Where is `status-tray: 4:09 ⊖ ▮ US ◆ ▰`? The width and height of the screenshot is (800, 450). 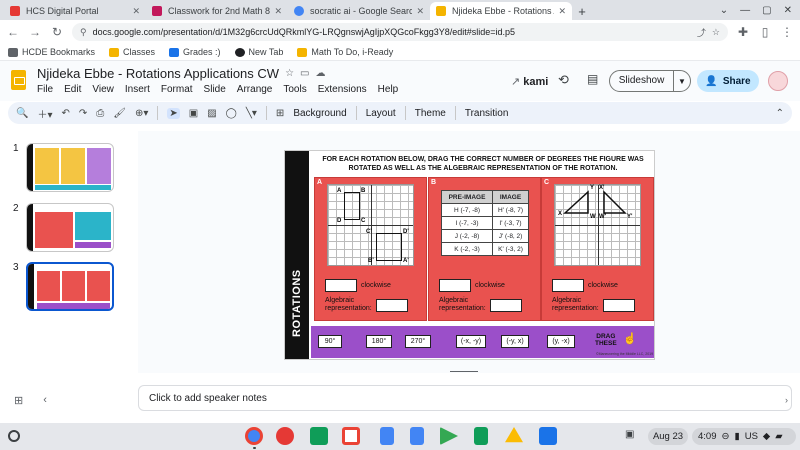 status-tray: 4:09 ⊖ ▮ US ◆ ▰ is located at coordinates (744, 436).